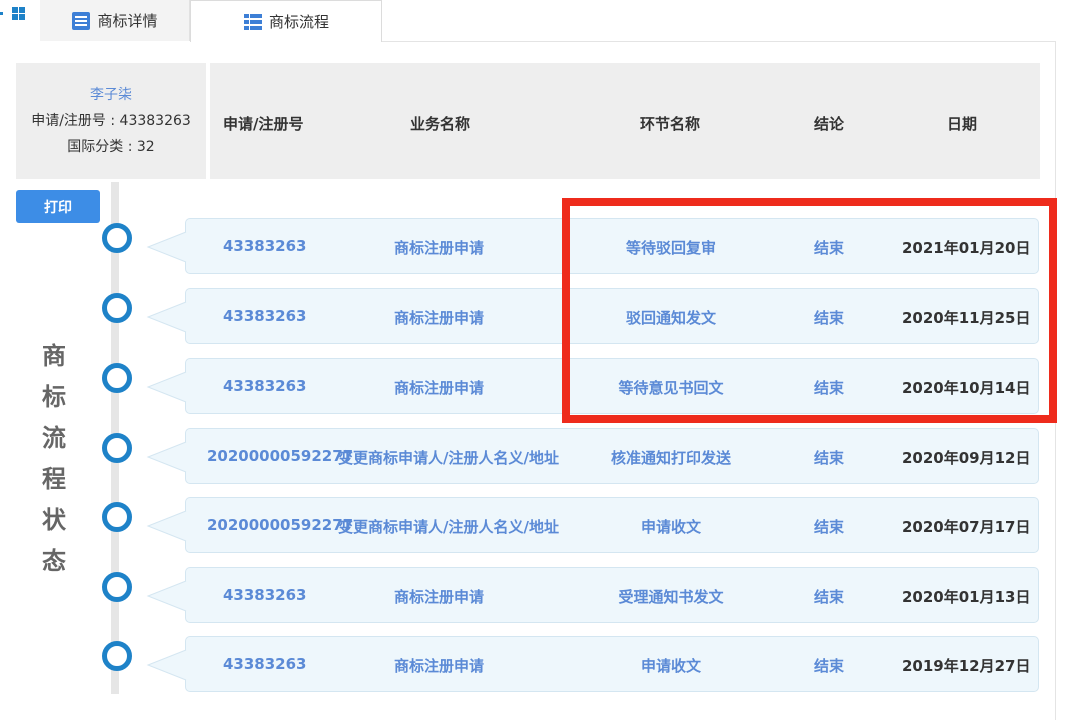 The image size is (1080, 720). What do you see at coordinates (111, 95) in the screenshot?
I see `applicant-name: 李子柒` at bounding box center [111, 95].